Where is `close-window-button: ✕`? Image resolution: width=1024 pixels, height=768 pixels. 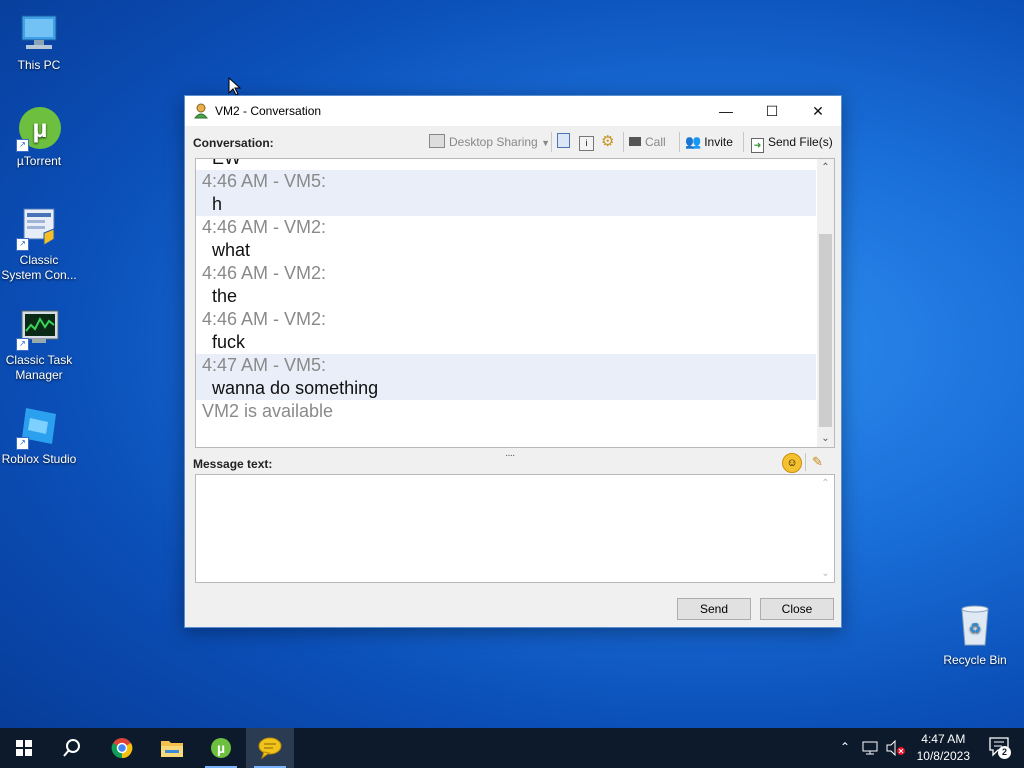 close-window-button: ✕ is located at coordinates (818, 111).